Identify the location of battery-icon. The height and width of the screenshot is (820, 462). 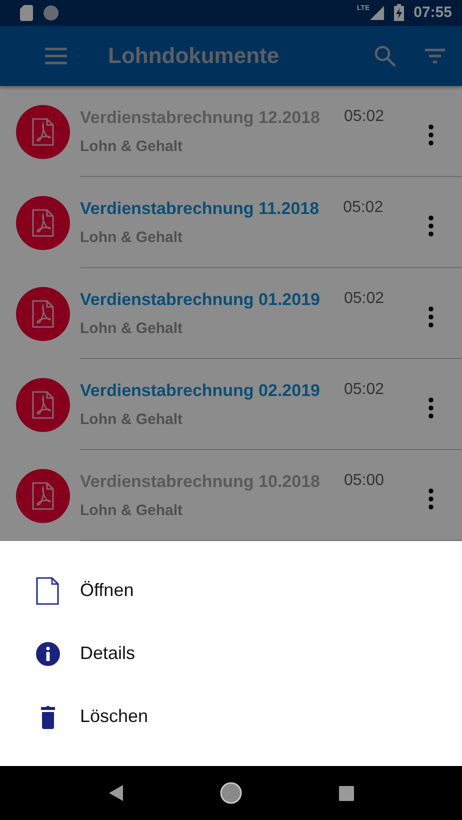
(399, 13).